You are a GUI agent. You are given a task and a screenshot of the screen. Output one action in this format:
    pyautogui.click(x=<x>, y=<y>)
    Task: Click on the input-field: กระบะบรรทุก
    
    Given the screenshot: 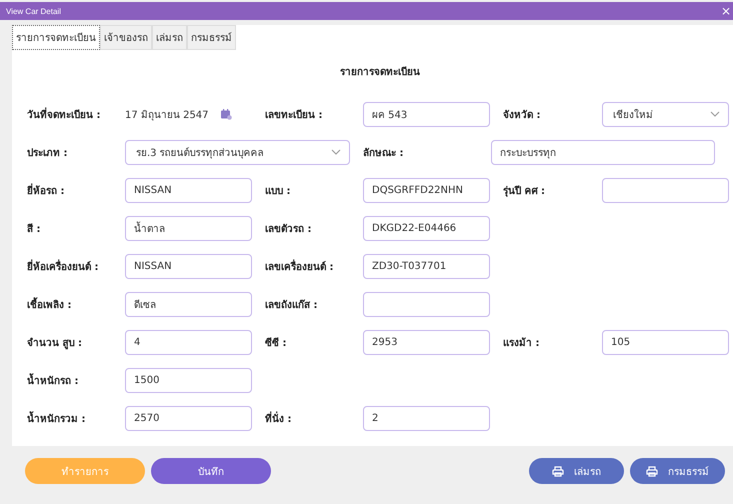 What is the action you would take?
    pyautogui.click(x=603, y=152)
    